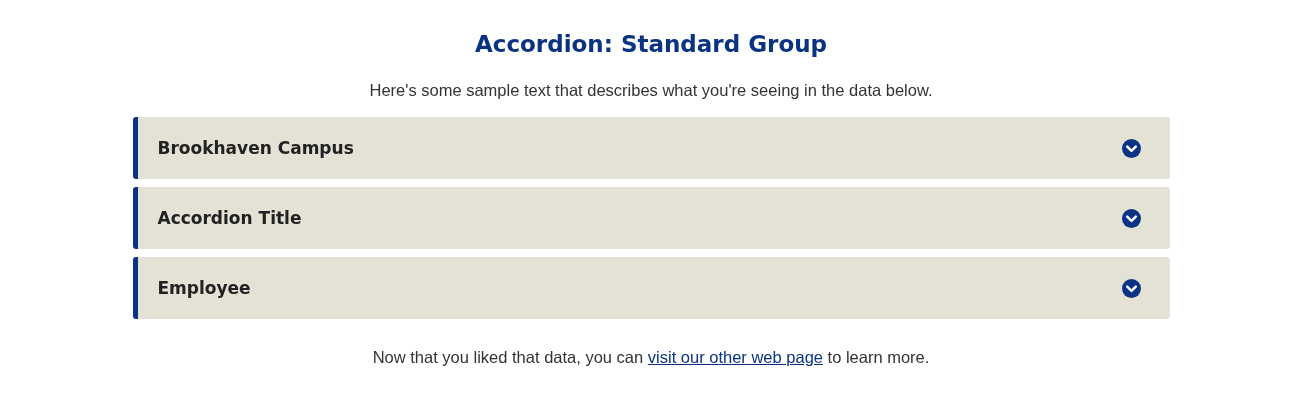 This screenshot has height=406, width=1302. I want to click on accordion-header: Employee, so click(651, 288).